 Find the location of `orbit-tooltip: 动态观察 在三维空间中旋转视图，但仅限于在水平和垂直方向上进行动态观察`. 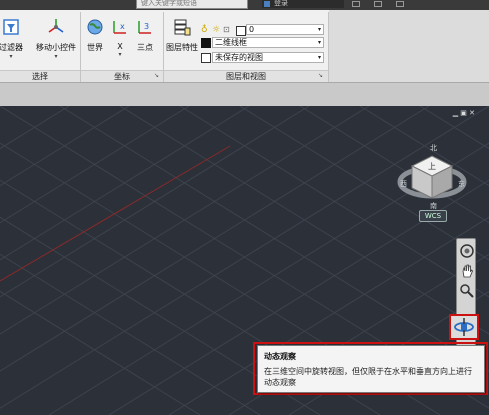

orbit-tooltip: 动态观察 在三维空间中旋转视图，但仅限于在水平和垂直方向上进行动态观察 is located at coordinates (371, 369).